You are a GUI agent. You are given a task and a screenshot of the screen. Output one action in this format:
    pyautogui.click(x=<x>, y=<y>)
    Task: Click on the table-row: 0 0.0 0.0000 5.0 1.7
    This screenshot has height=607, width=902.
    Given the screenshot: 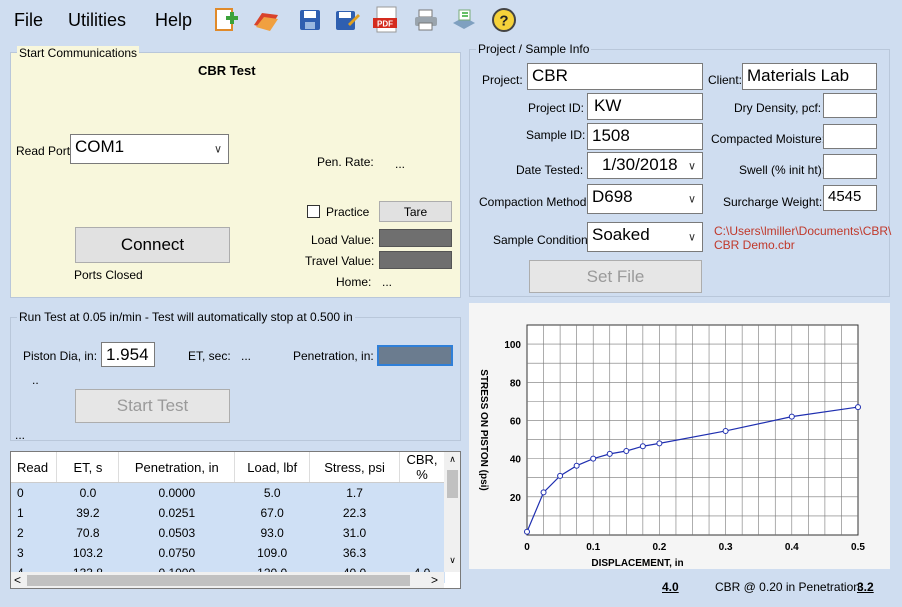 What is the action you would take?
    pyautogui.click(x=228, y=492)
    